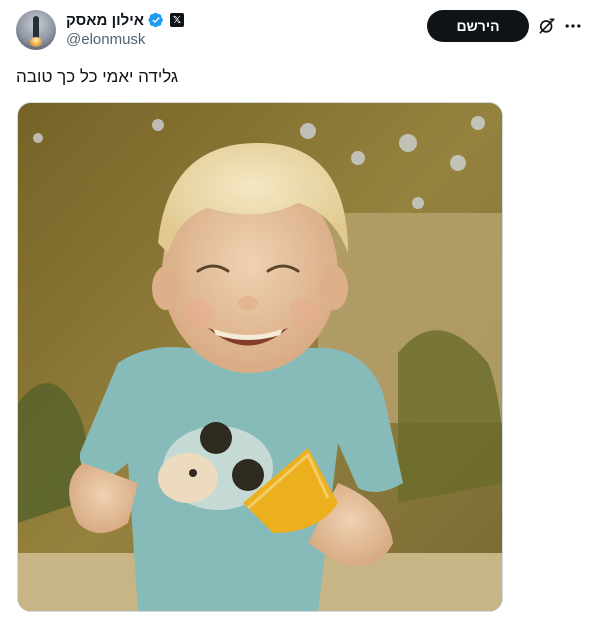 Image resolution: width=597 pixels, height=624 pixels. Describe the element at coordinates (478, 26) in the screenshot. I see `subscribe-button: הירשם` at that location.